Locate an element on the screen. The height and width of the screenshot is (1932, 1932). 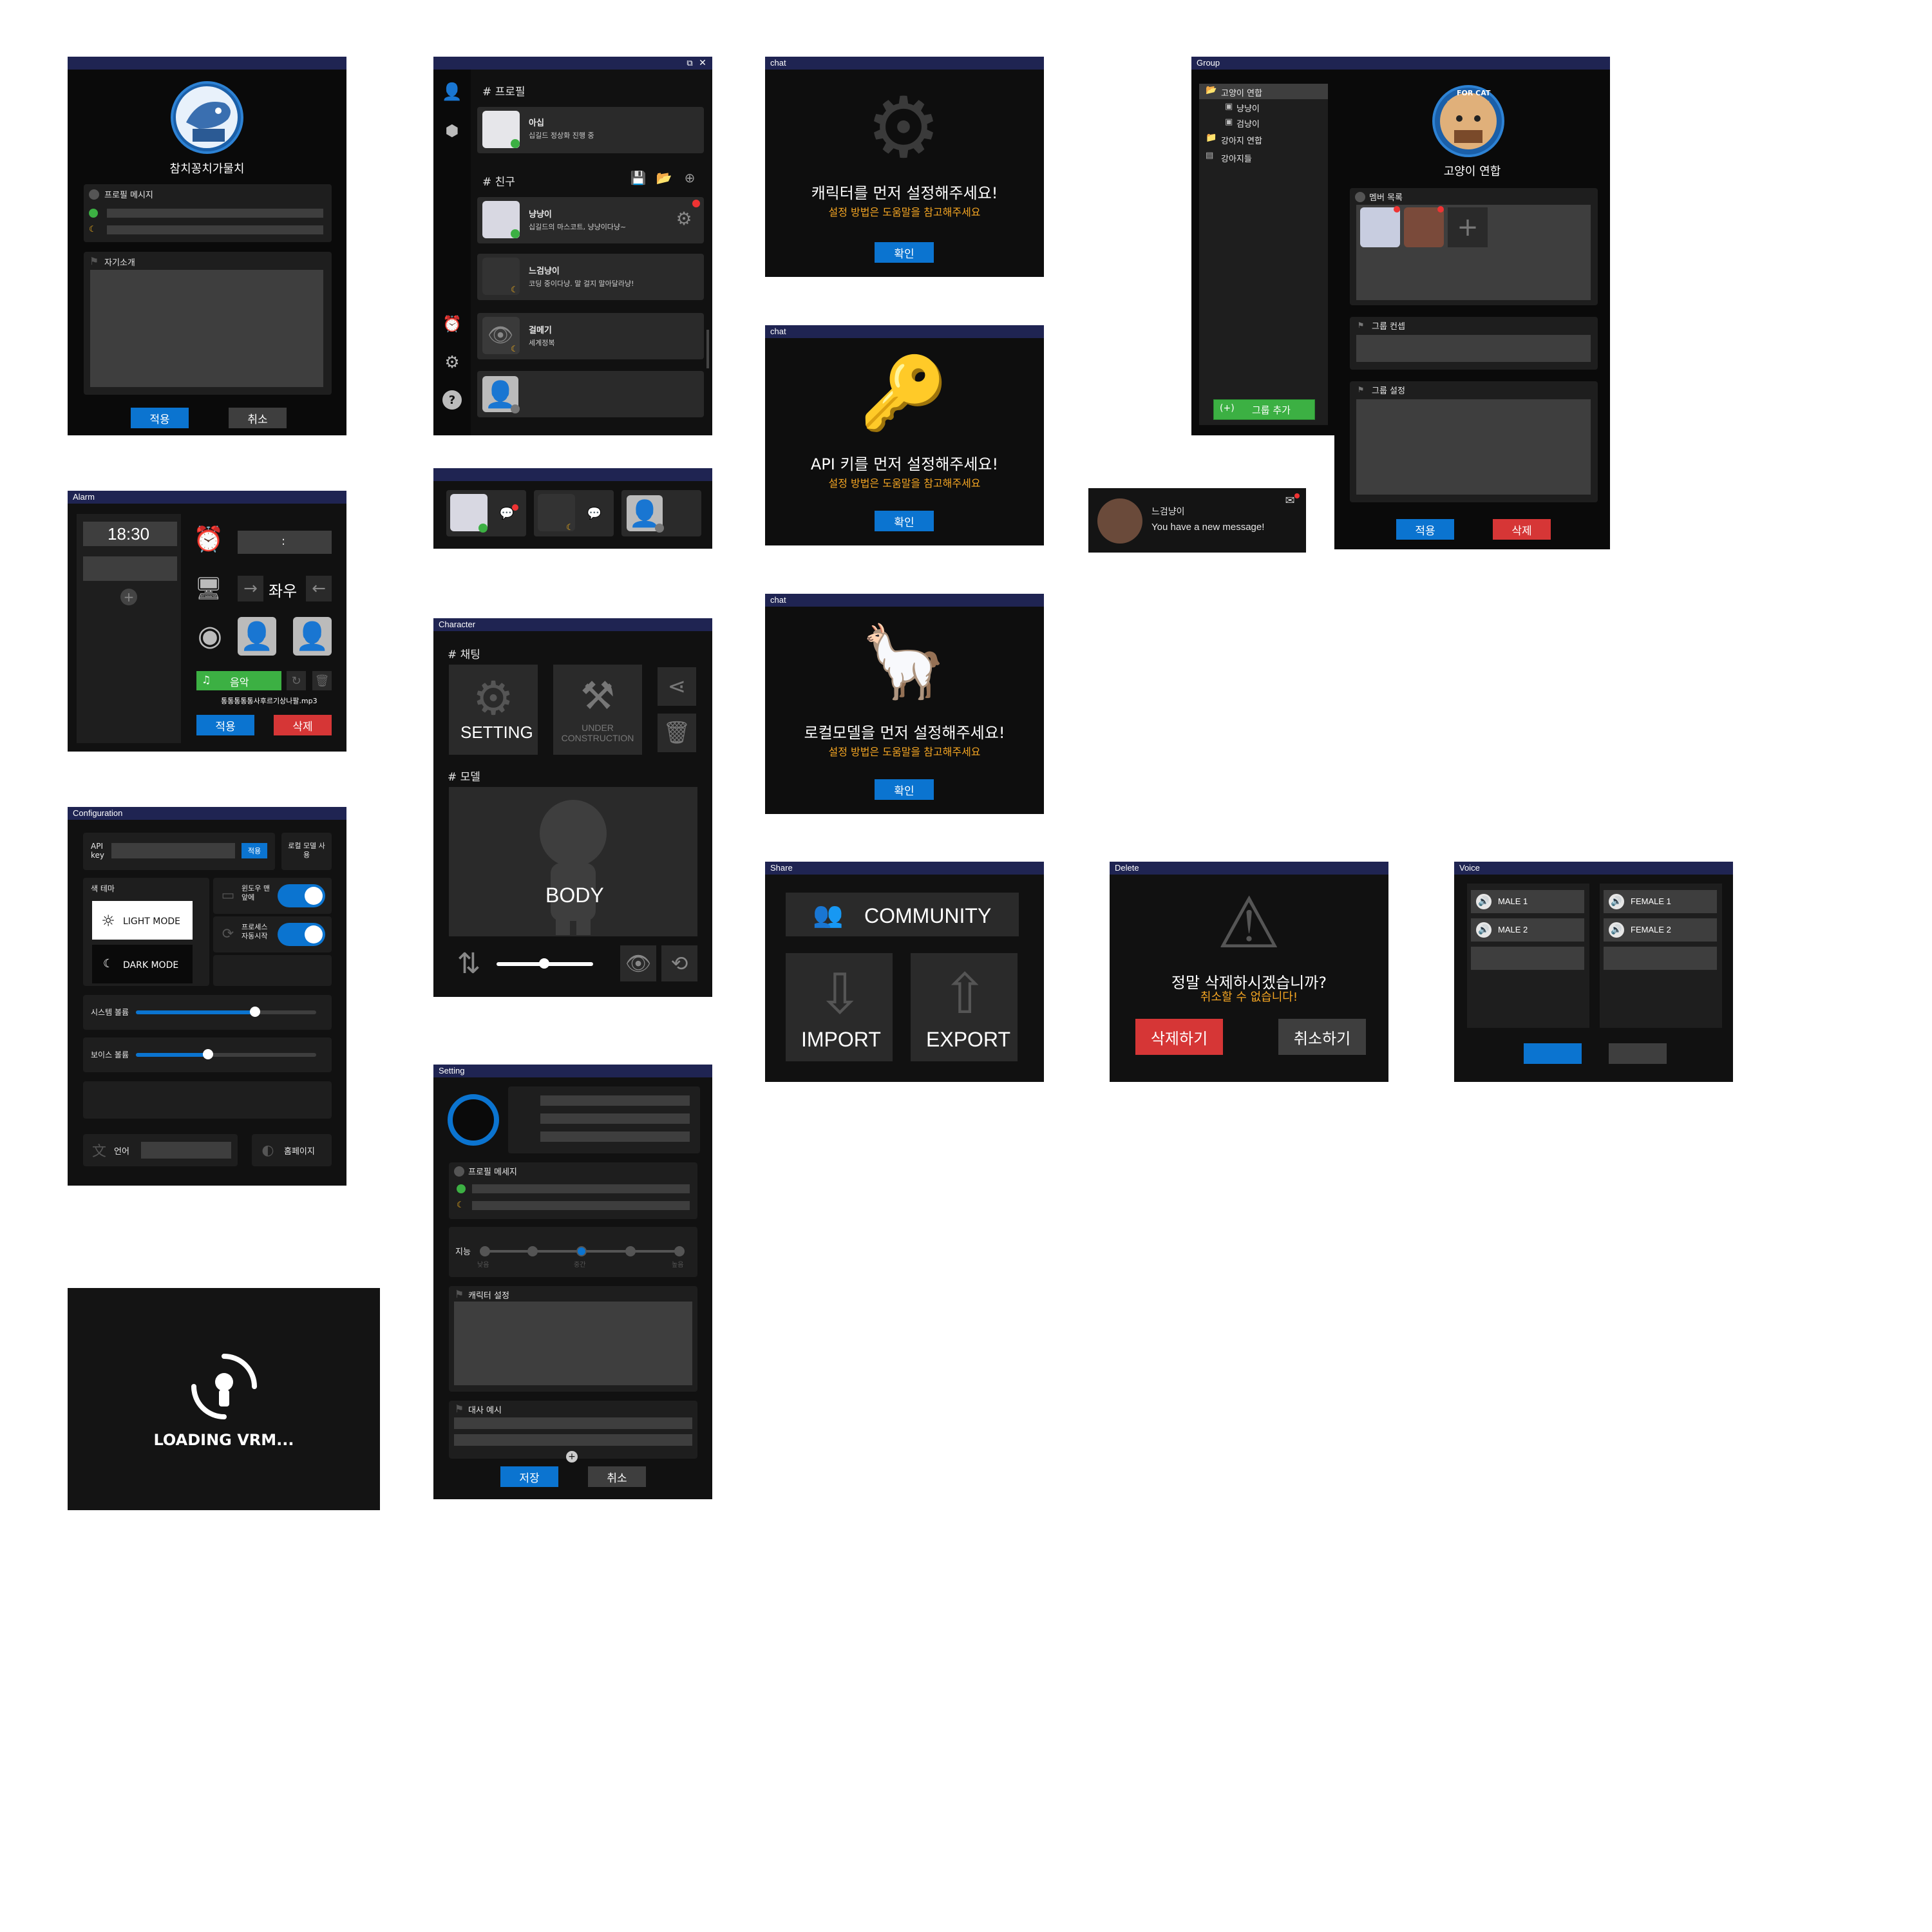
cancel-delete-button: 취소하기 is located at coordinates (1322, 1037).